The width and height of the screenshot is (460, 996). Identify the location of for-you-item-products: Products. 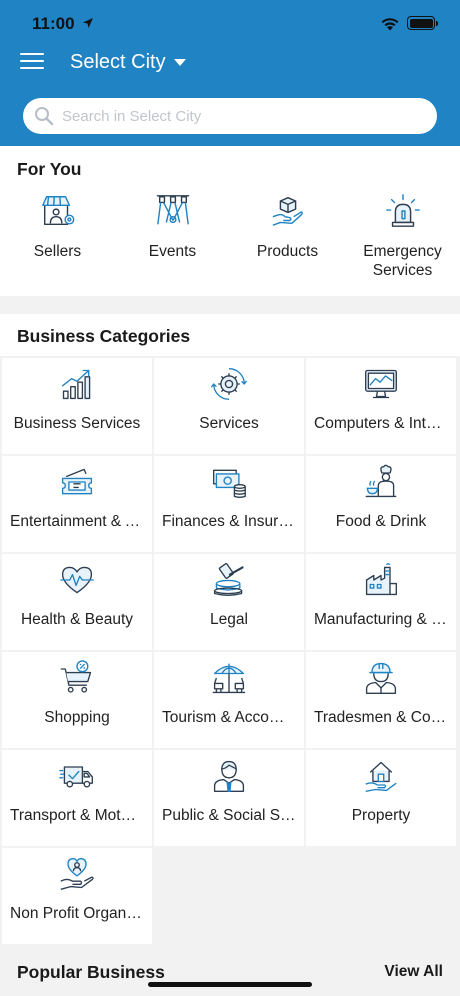
(287, 226).